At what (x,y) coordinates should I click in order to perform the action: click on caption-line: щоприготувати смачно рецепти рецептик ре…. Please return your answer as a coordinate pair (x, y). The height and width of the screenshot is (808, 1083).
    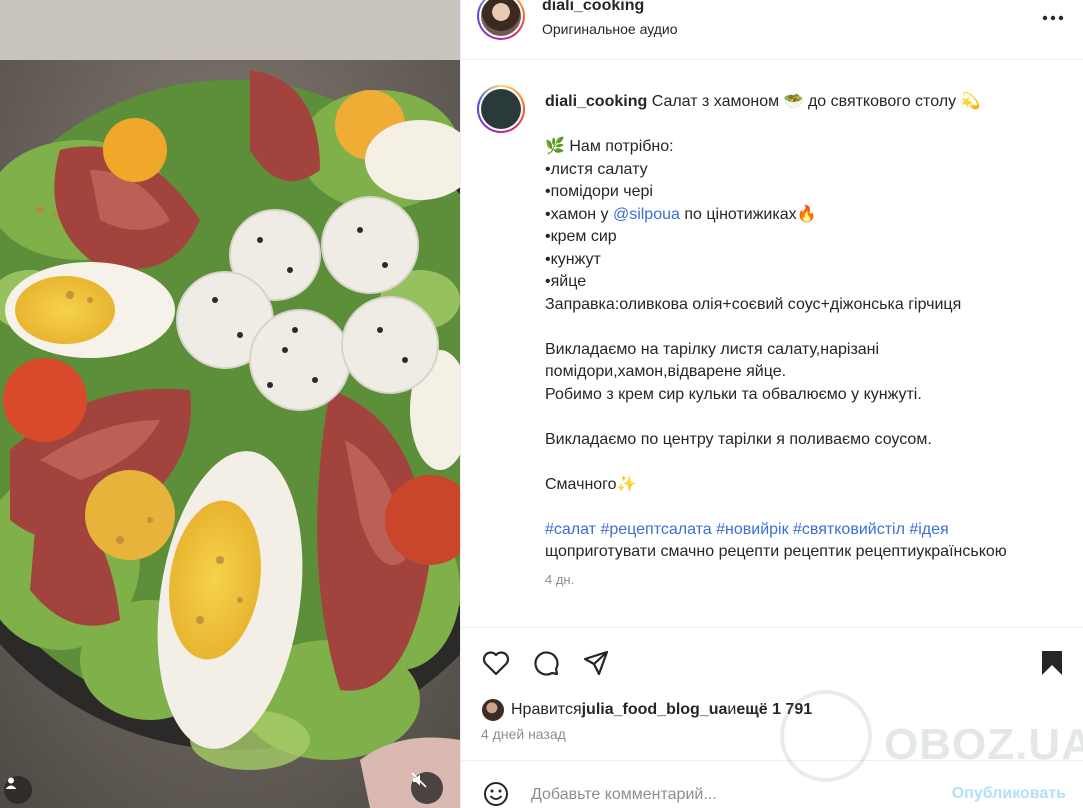
    Looking at the image, I should click on (776, 551).